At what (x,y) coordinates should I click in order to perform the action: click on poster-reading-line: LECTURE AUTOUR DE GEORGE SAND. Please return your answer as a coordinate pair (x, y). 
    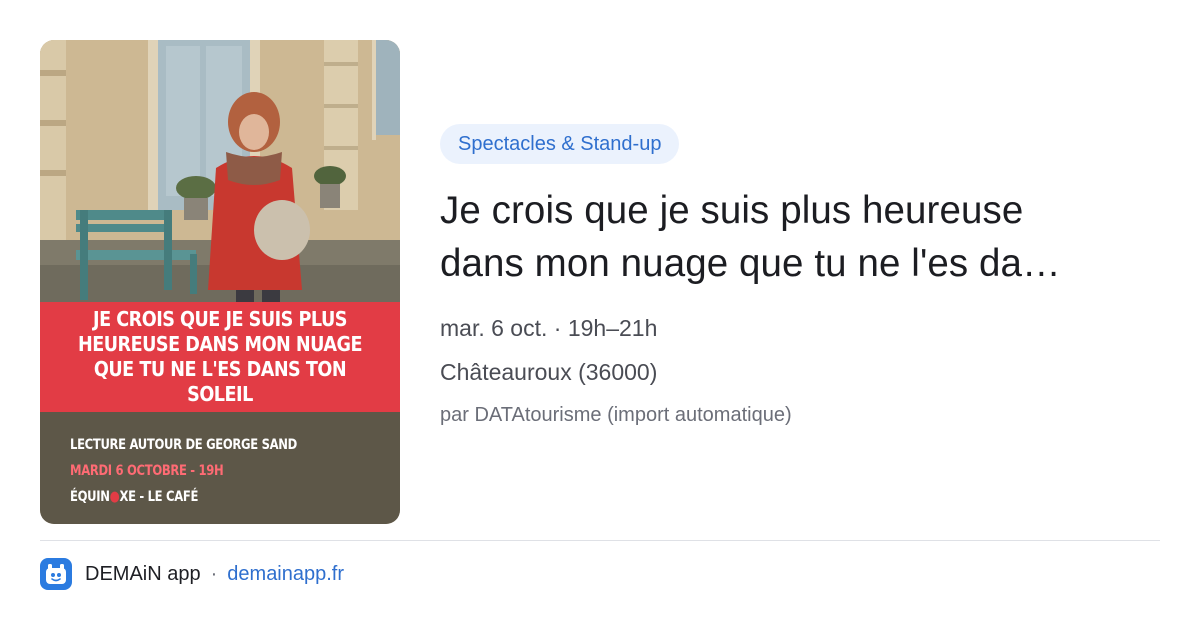
    Looking at the image, I should click on (183, 445).